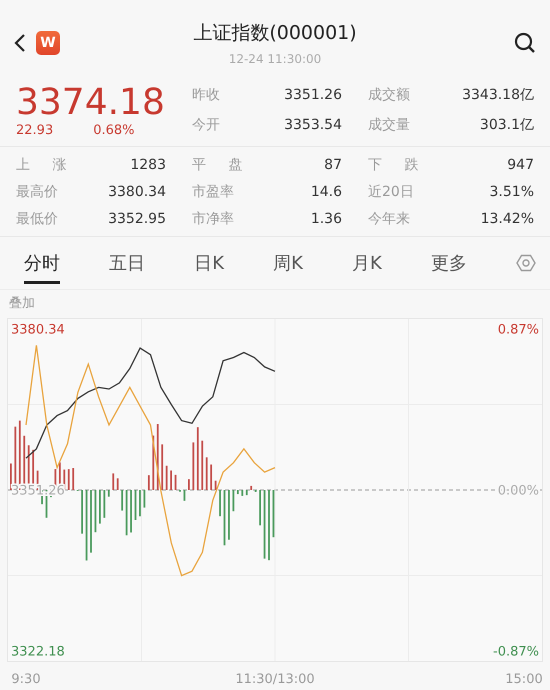 The height and width of the screenshot is (690, 550). Describe the element at coordinates (206, 95) in the screenshot. I see `field-label: 昨收` at that location.